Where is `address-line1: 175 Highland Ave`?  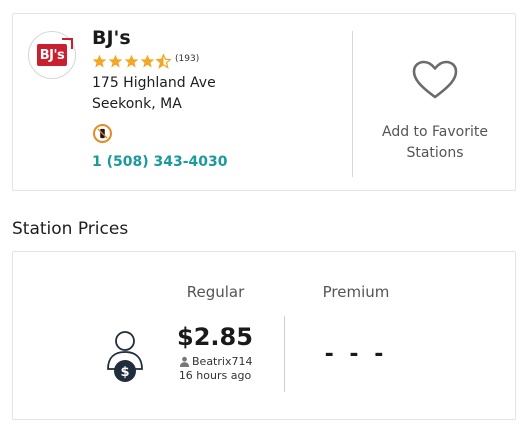 address-line1: 175 Highland Ave is located at coordinates (154, 83).